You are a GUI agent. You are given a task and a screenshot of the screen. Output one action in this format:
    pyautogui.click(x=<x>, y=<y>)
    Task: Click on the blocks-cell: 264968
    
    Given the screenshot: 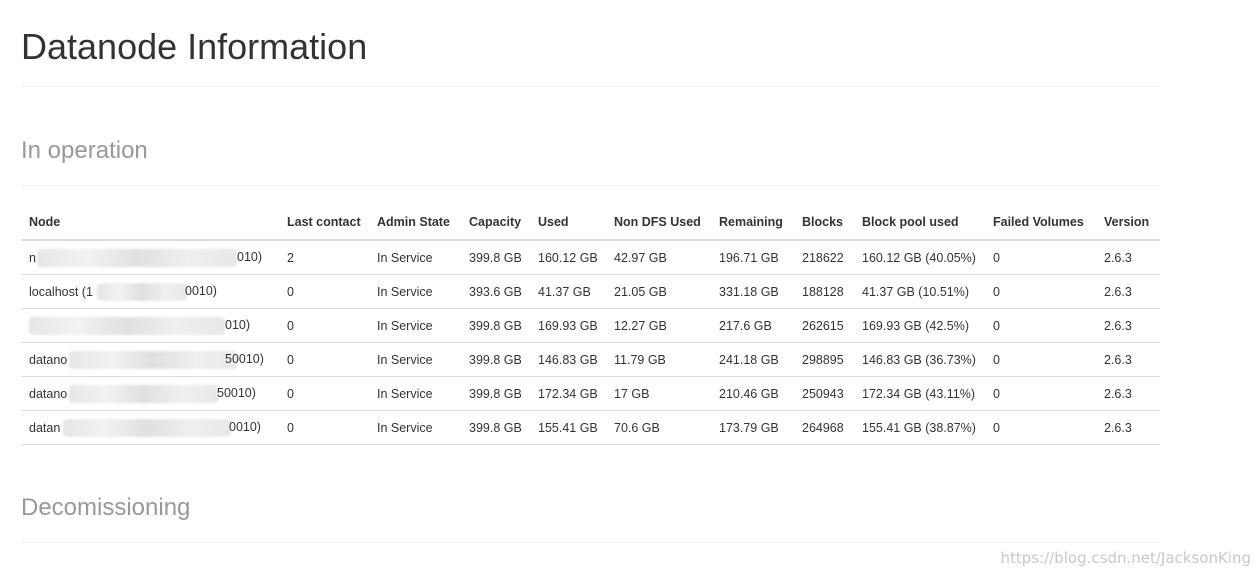 What is the action you would take?
    pyautogui.click(x=824, y=427)
    